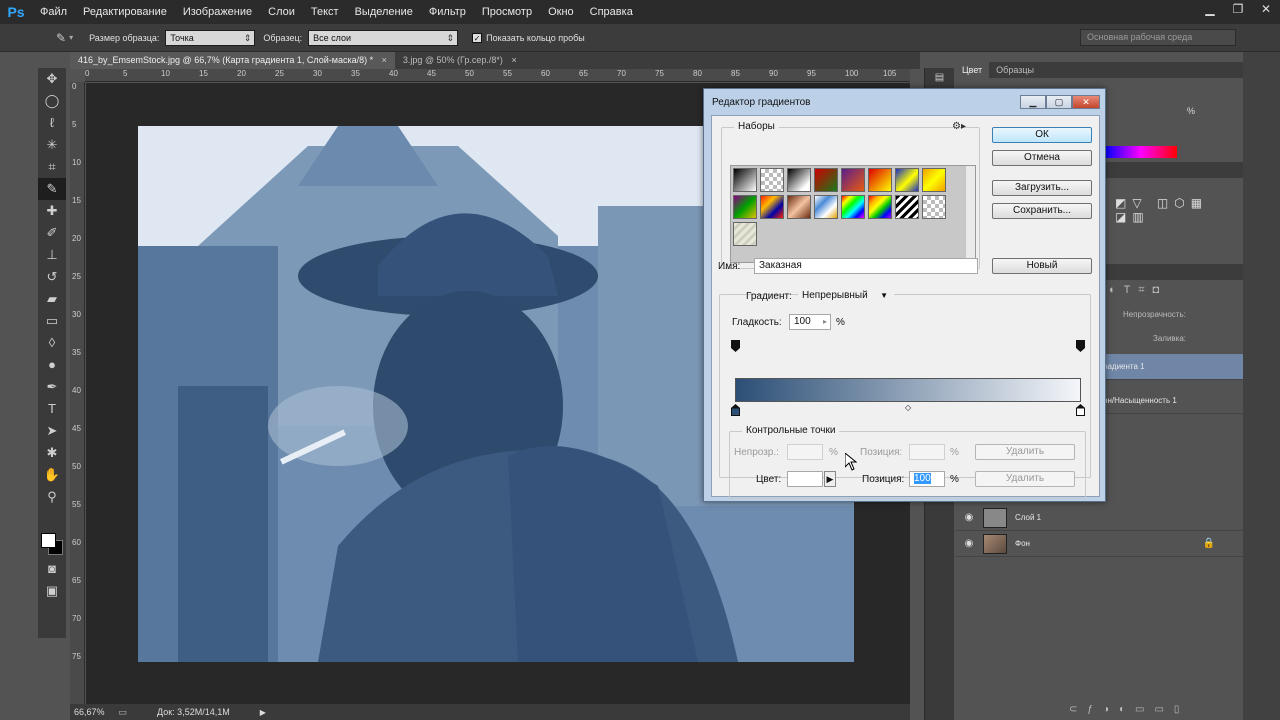  Describe the element at coordinates (217, 12) in the screenshot. I see `menu-image: Изображение` at that location.